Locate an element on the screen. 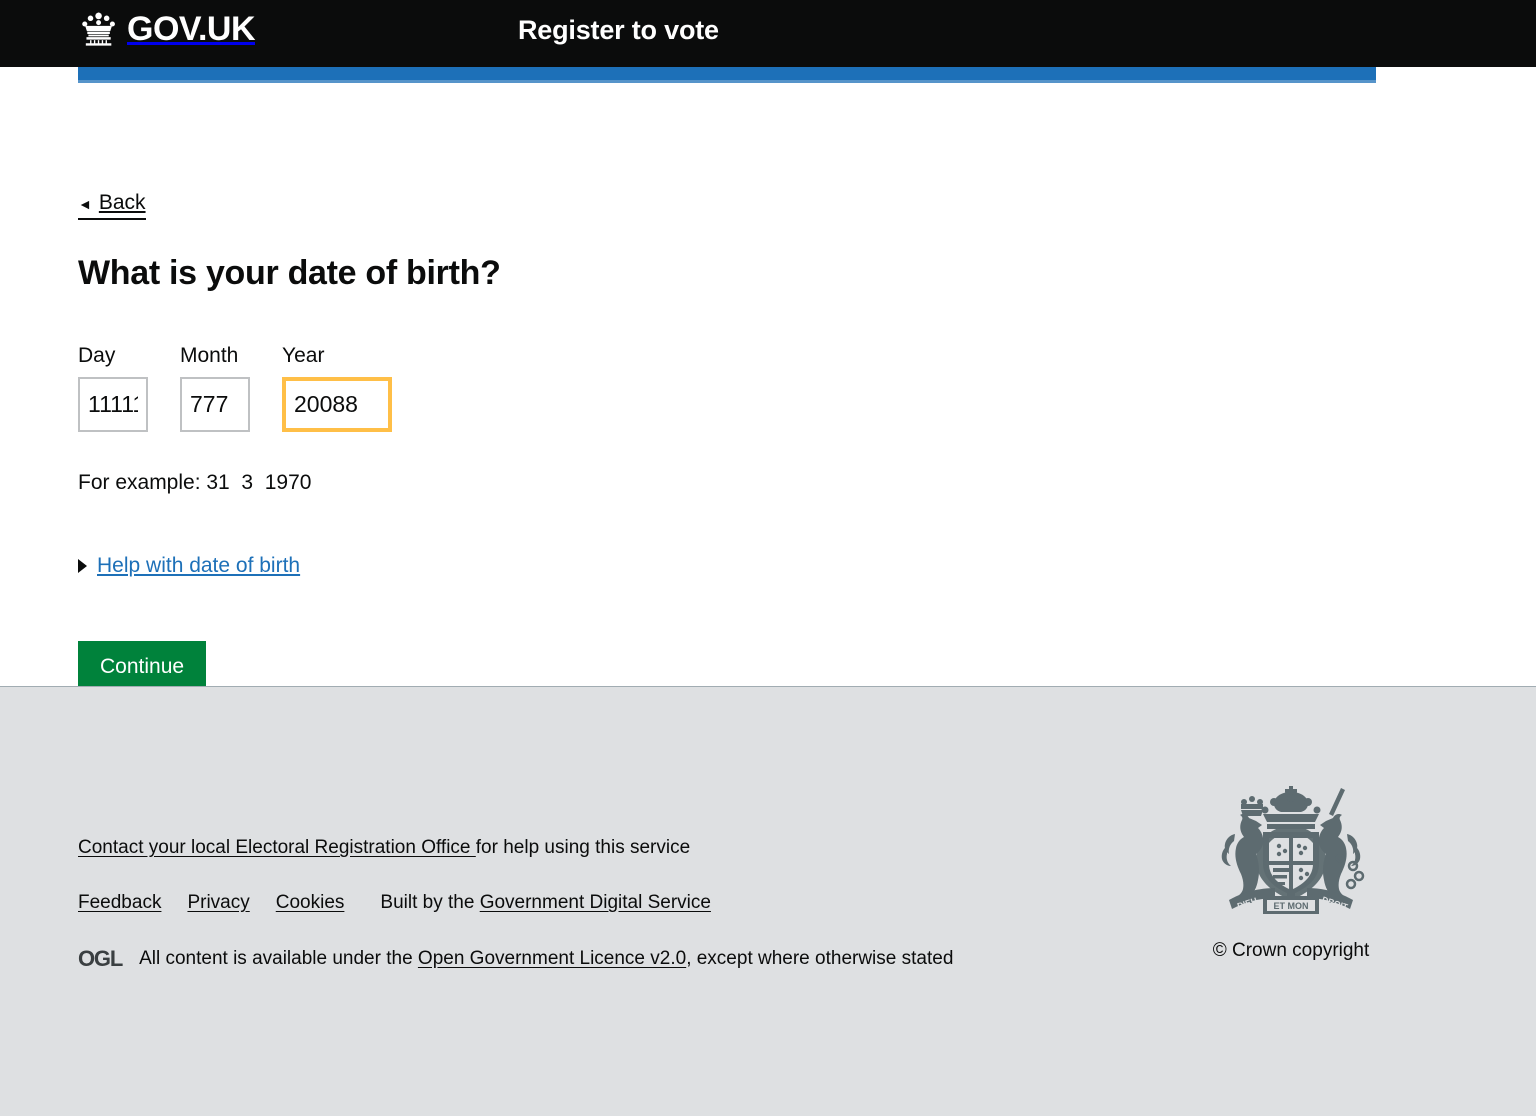 The height and width of the screenshot is (1116, 1536). govuk-logo-link: GOV.UK is located at coordinates (167, 29).